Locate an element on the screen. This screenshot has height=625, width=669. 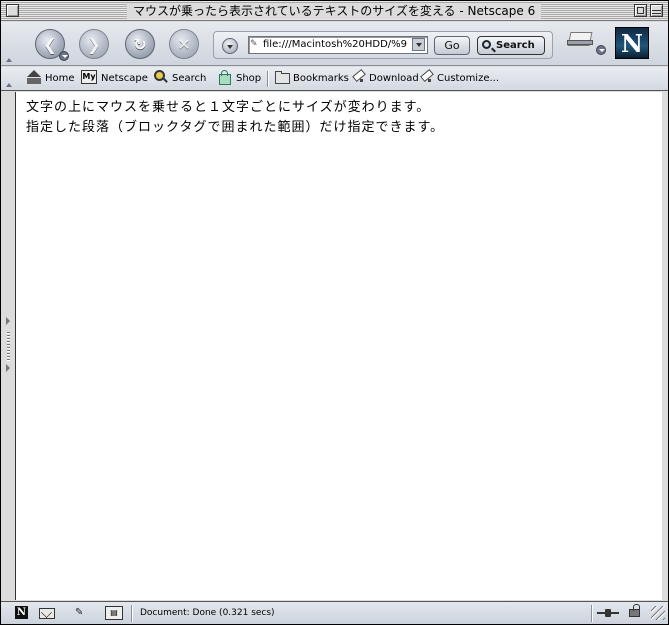
reload-icon: ↻ is located at coordinates (140, 44).